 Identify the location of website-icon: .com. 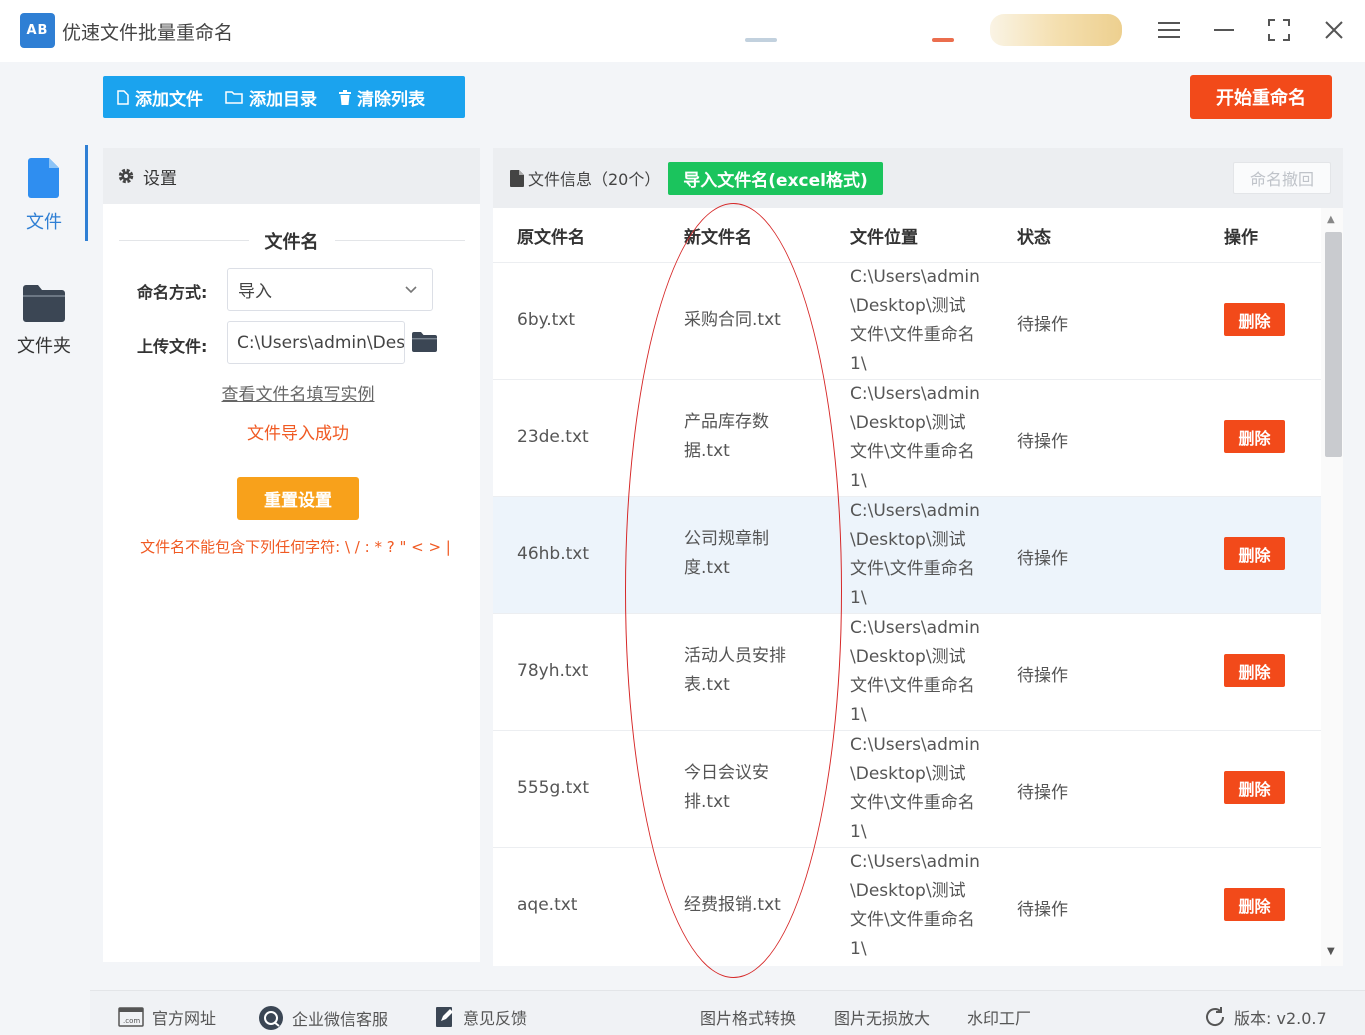
(131, 1017).